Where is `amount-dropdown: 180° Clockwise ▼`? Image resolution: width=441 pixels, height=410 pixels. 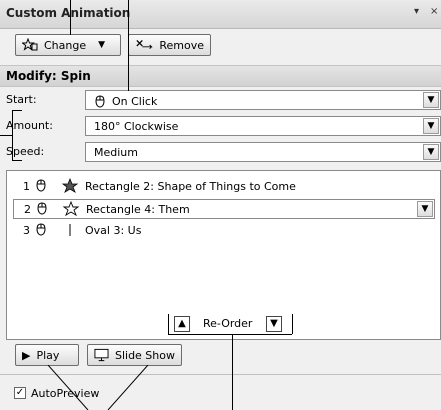
amount-dropdown: 180° Clockwise ▼ is located at coordinates (263, 126).